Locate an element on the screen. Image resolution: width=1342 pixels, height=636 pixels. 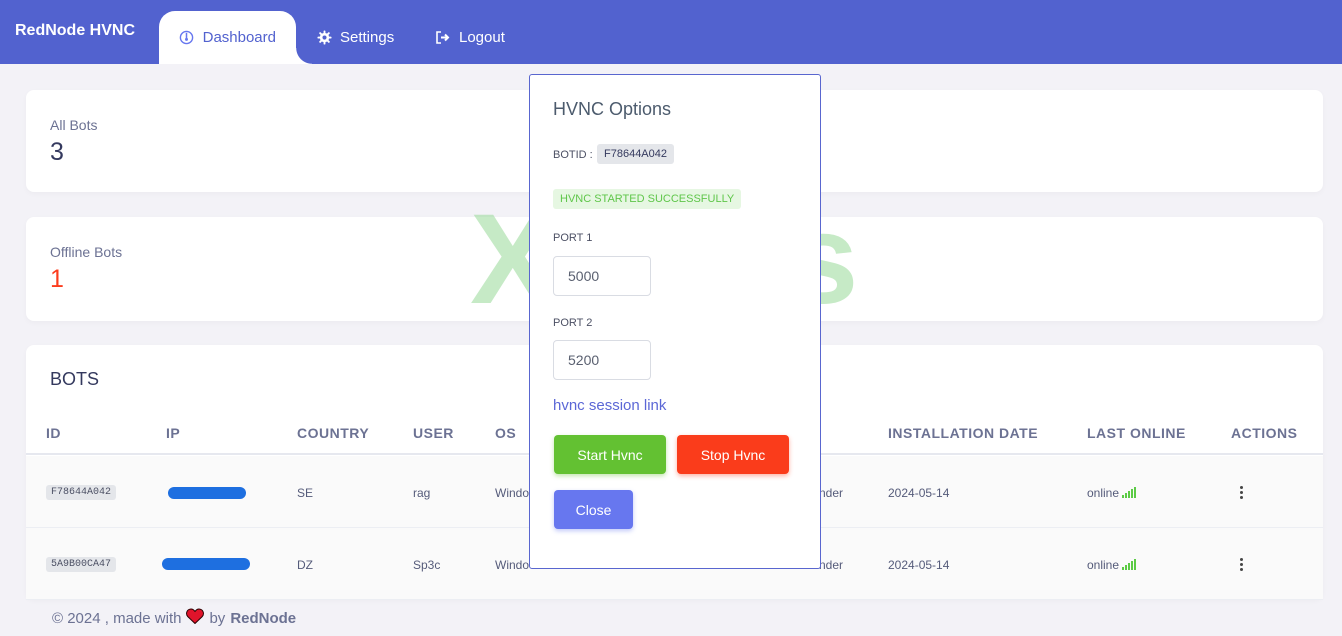
tab-dashboard: Dashboard is located at coordinates (235, 37).